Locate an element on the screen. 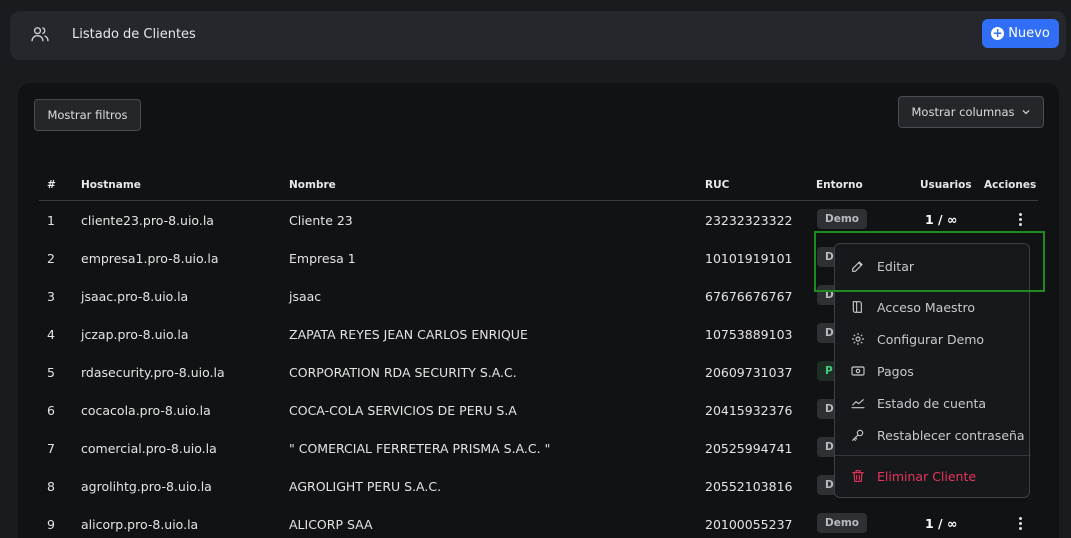  cell-num: 7 is located at coordinates (51, 448).